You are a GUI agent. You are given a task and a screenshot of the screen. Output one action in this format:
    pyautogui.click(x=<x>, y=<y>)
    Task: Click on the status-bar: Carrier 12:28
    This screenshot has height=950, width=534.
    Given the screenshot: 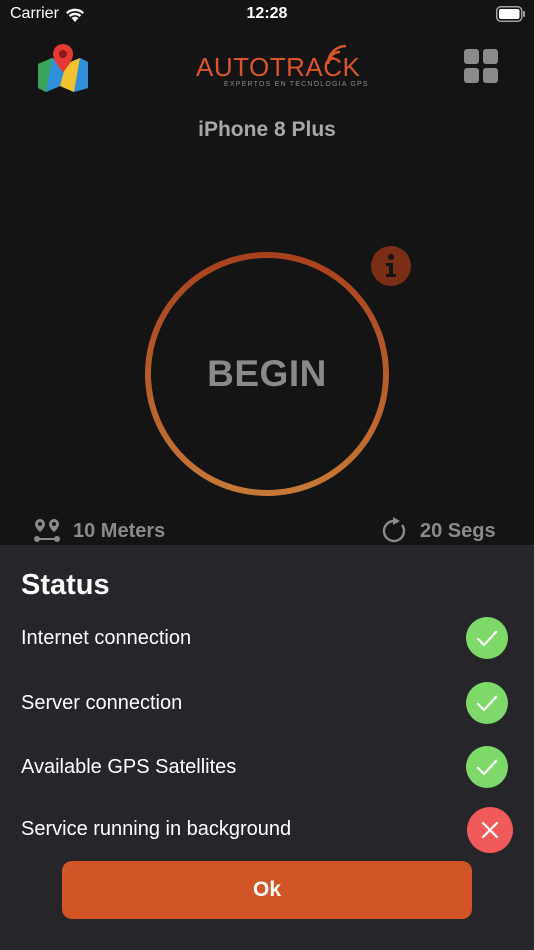 What is the action you would take?
    pyautogui.click(x=267, y=15)
    